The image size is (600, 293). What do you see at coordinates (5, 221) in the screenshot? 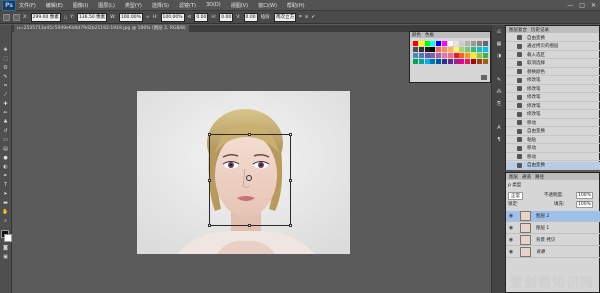
I see `zoom-tool-icon: ⌕` at bounding box center [5, 221].